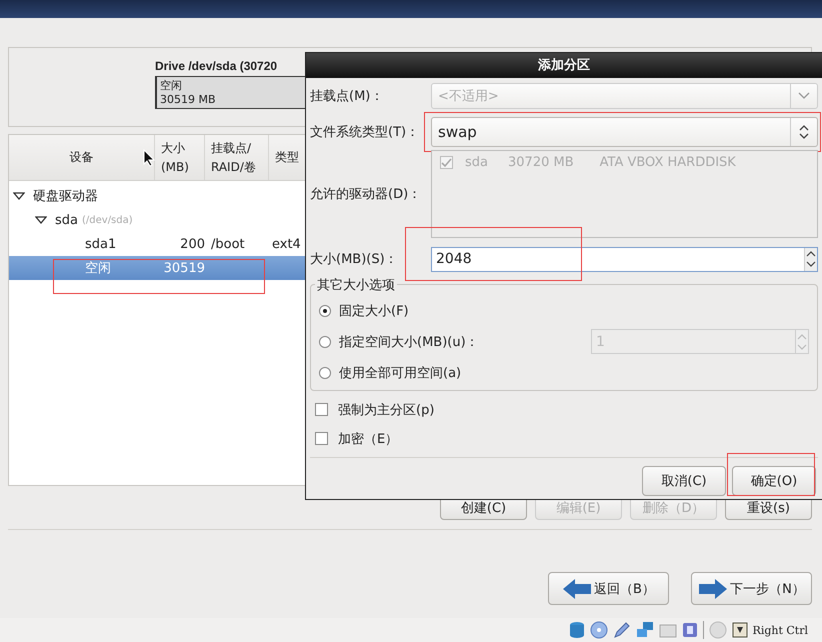 This screenshot has height=642, width=822. I want to click on field-label: 挂载点(M)：, so click(347, 96).